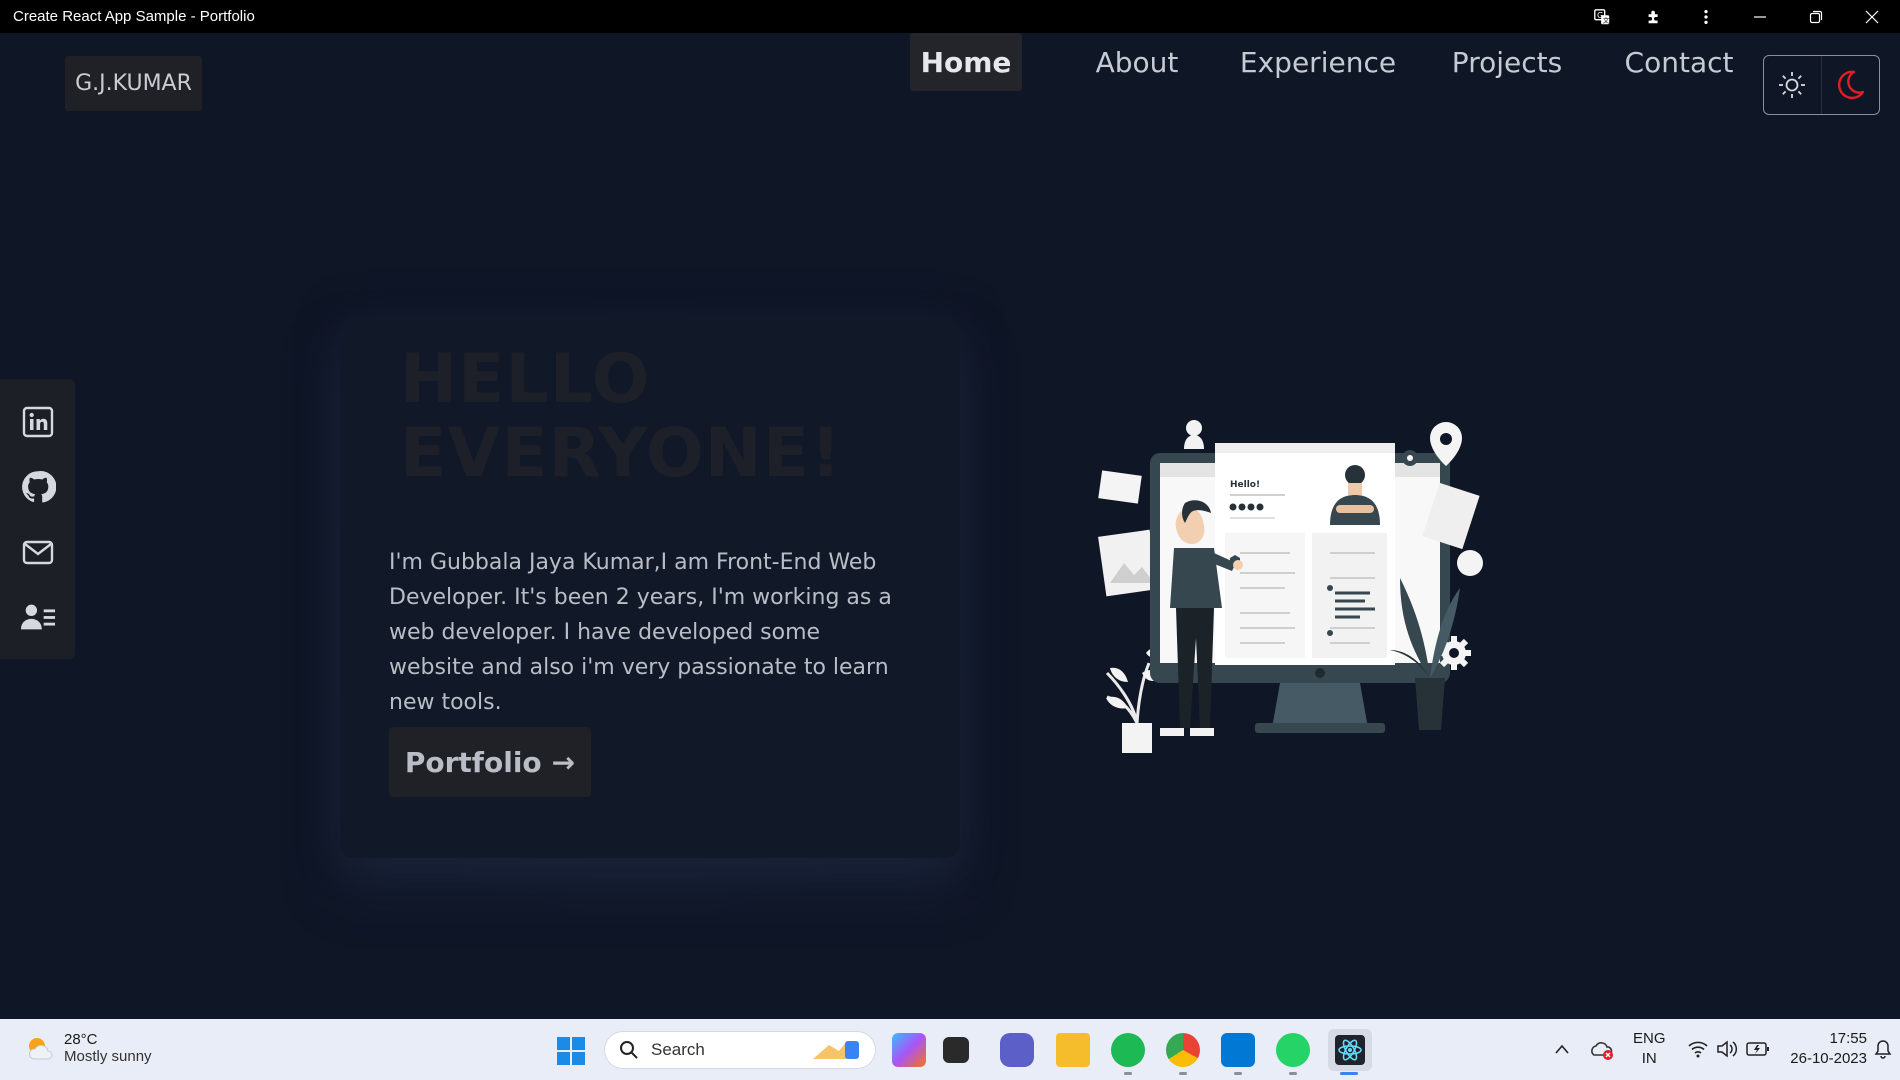  What do you see at coordinates (37, 519) in the screenshot?
I see `social-sidebar` at bounding box center [37, 519].